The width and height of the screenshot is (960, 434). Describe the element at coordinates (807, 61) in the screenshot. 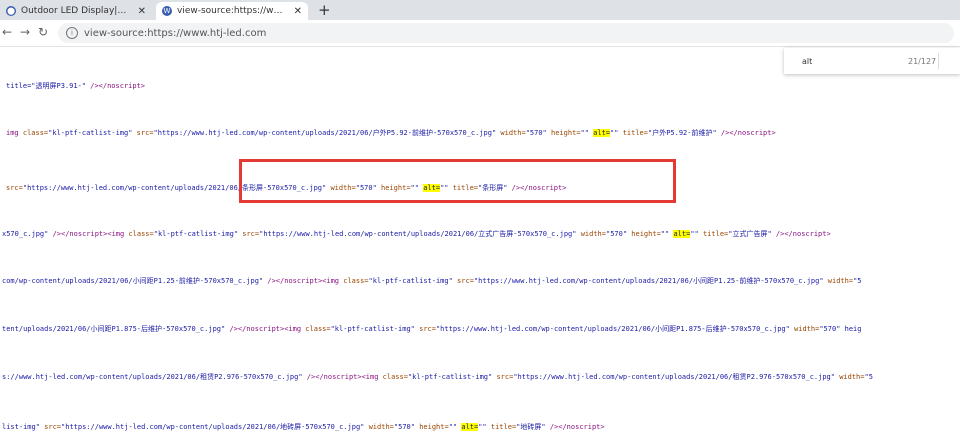

I see `find-input: alt` at that location.